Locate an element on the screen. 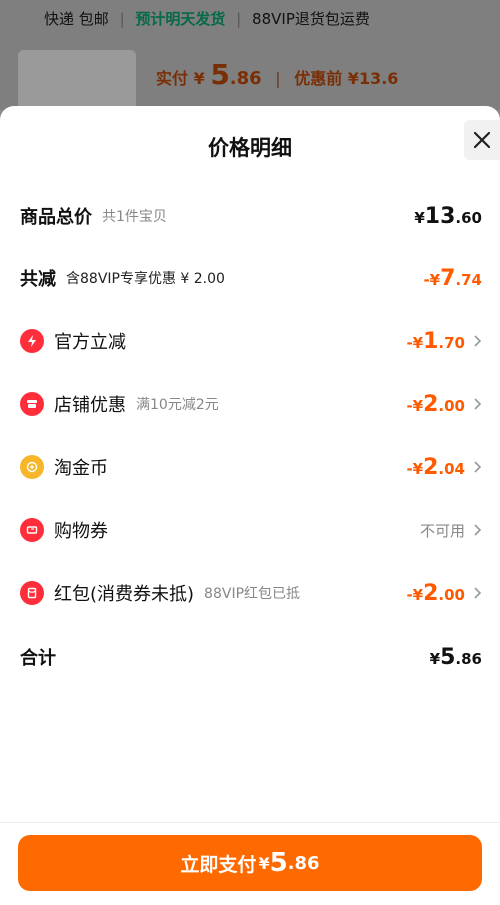  reduce-row: 共减 含88VIP专享优惠 ¥ 2.00 -¥7.74 is located at coordinates (251, 278).